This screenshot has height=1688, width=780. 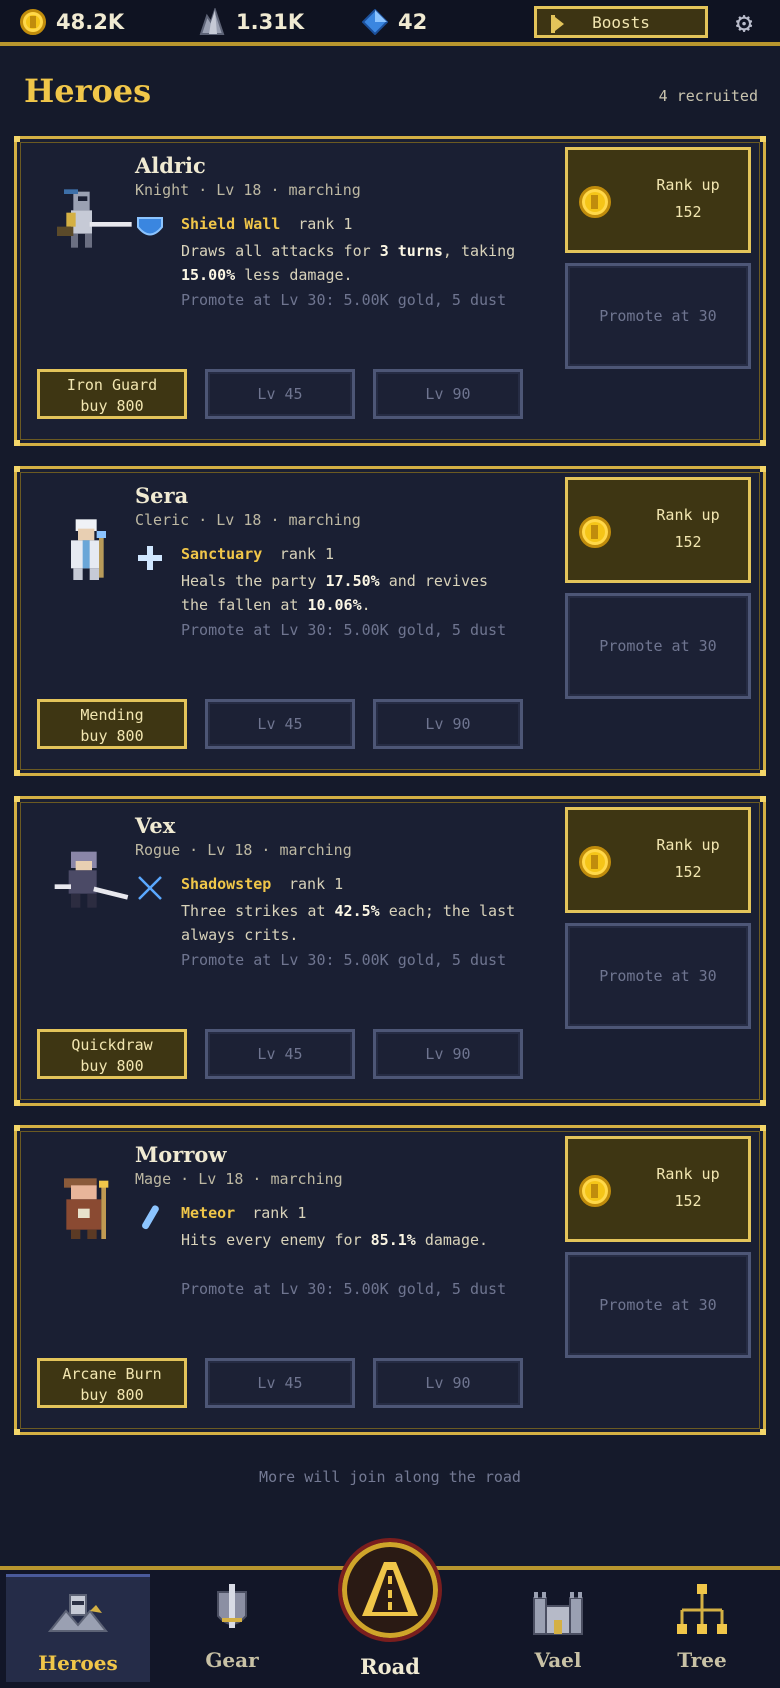 What do you see at coordinates (744, 23) in the screenshot?
I see `settings-gear-icon: ⚙` at bounding box center [744, 23].